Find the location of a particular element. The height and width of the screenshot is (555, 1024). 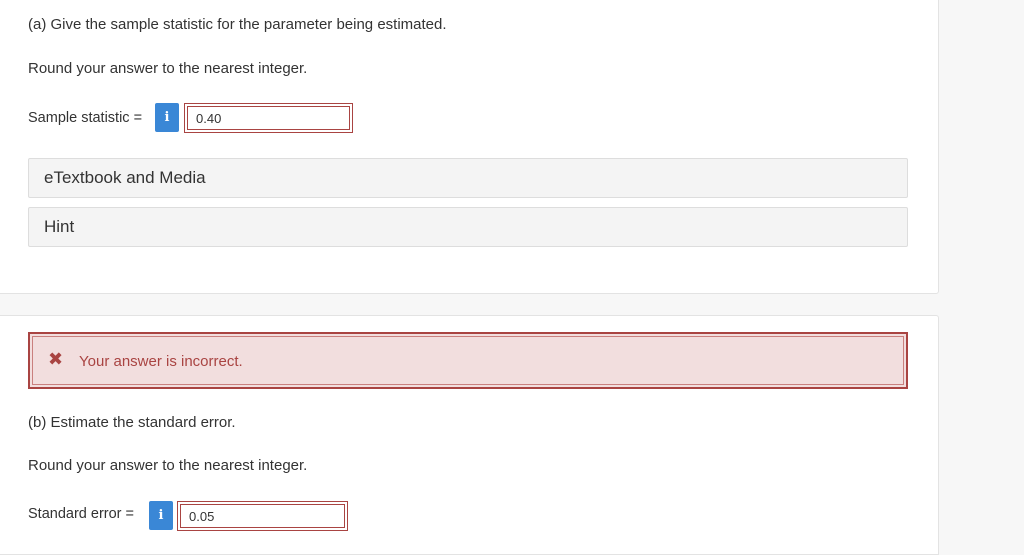

error-x-icon: ✖ is located at coordinates (56, 359).